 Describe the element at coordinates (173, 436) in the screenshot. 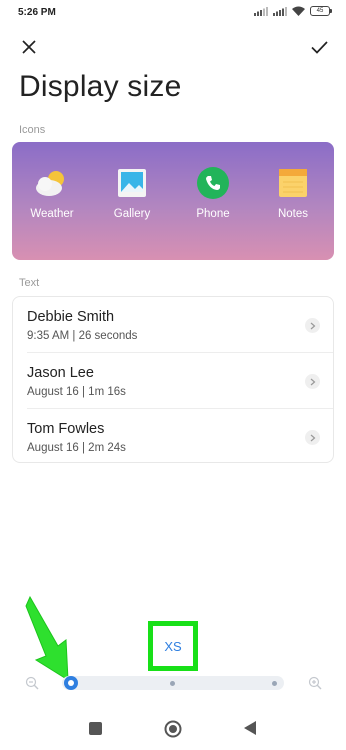

I see `list-item: Tom Fowles August 16 | 2m 24s` at that location.